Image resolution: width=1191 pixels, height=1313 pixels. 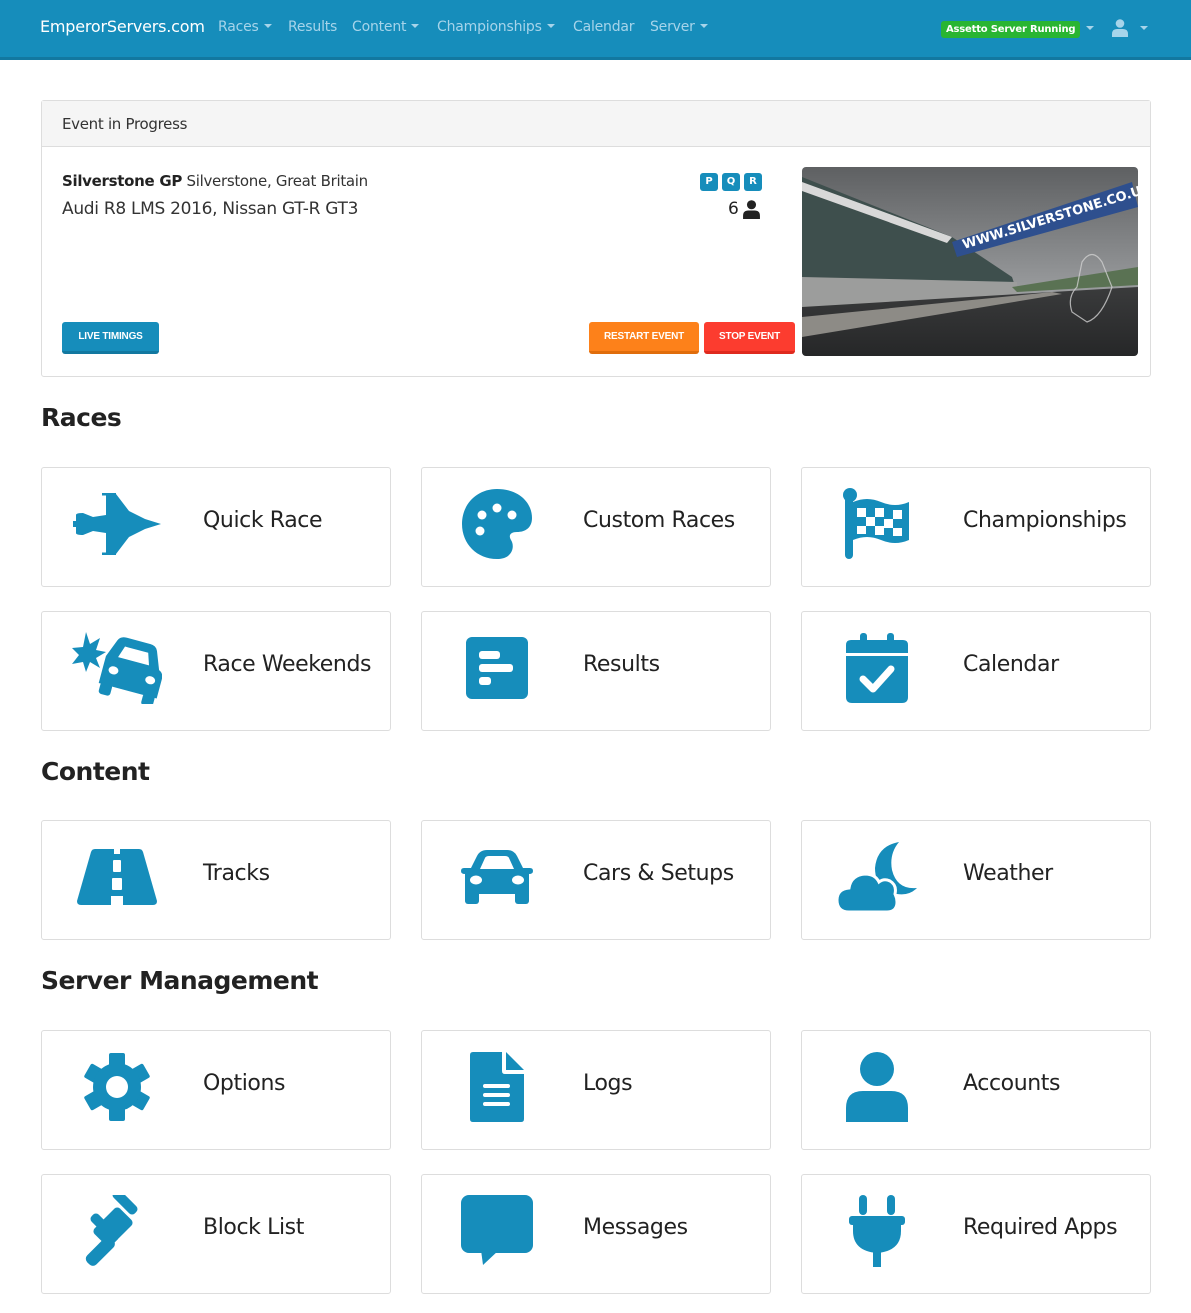 I want to click on cloud-moon-icon, so click(x=877, y=877).